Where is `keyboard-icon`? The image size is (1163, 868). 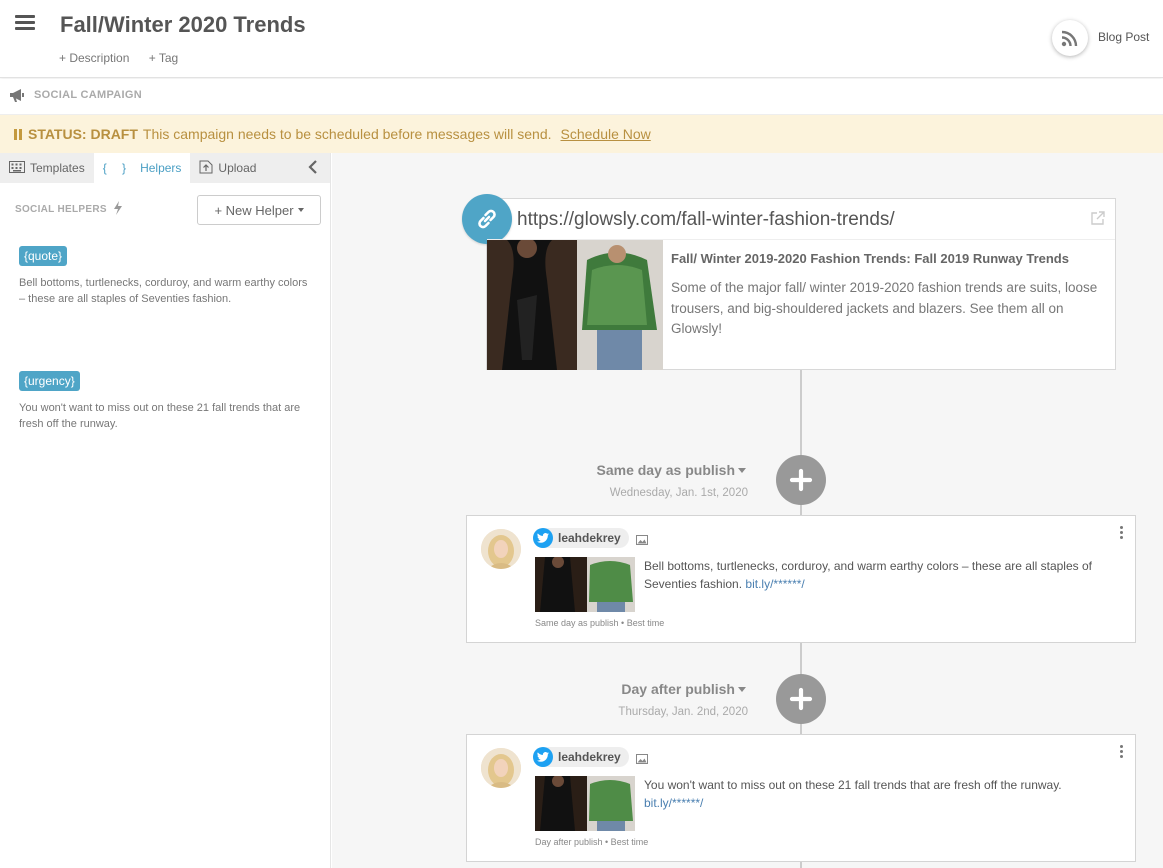 keyboard-icon is located at coordinates (17, 168).